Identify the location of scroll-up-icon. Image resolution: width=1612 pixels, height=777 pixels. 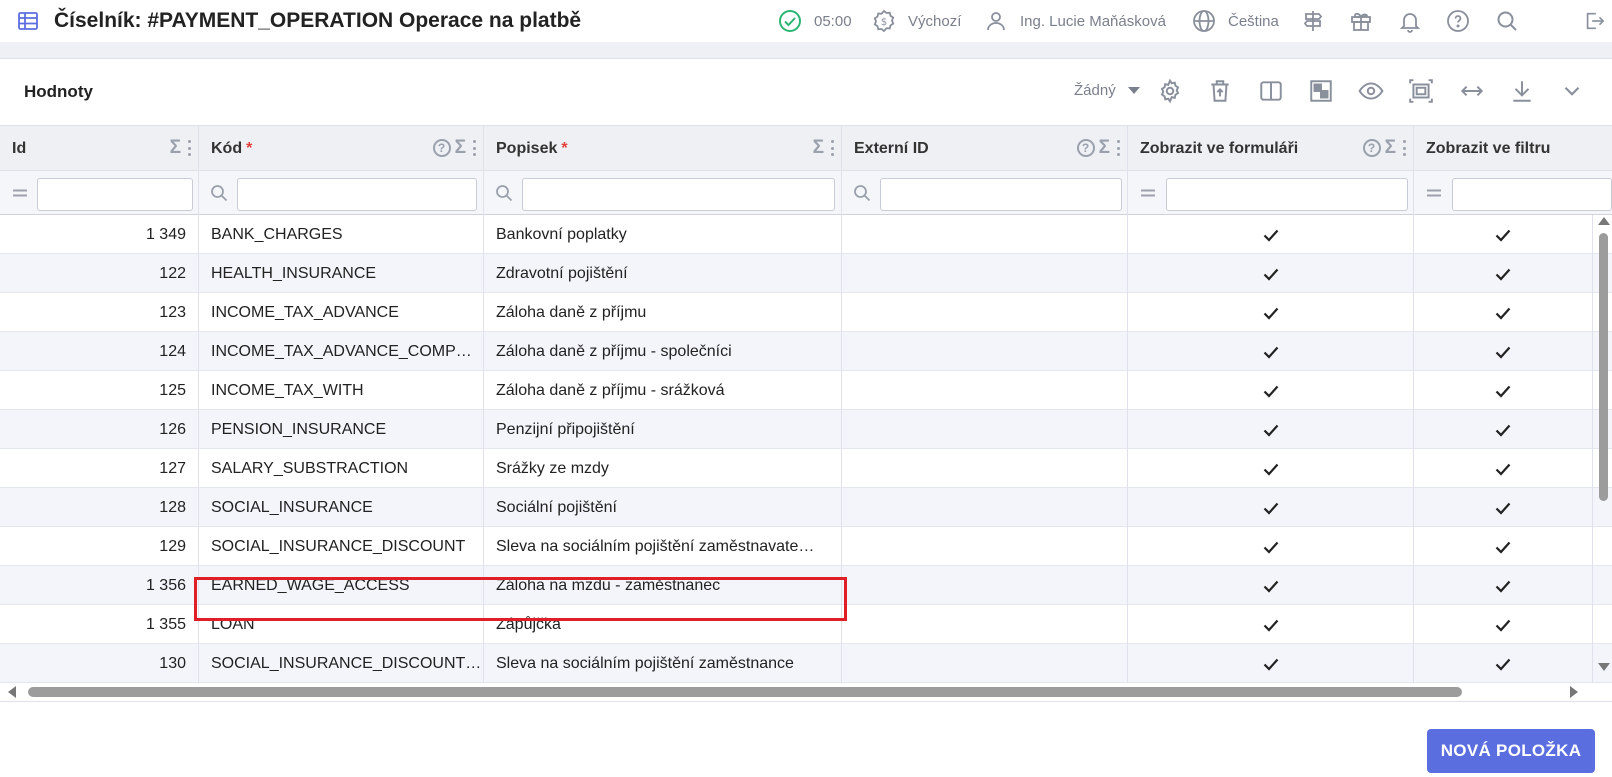
(1604, 221).